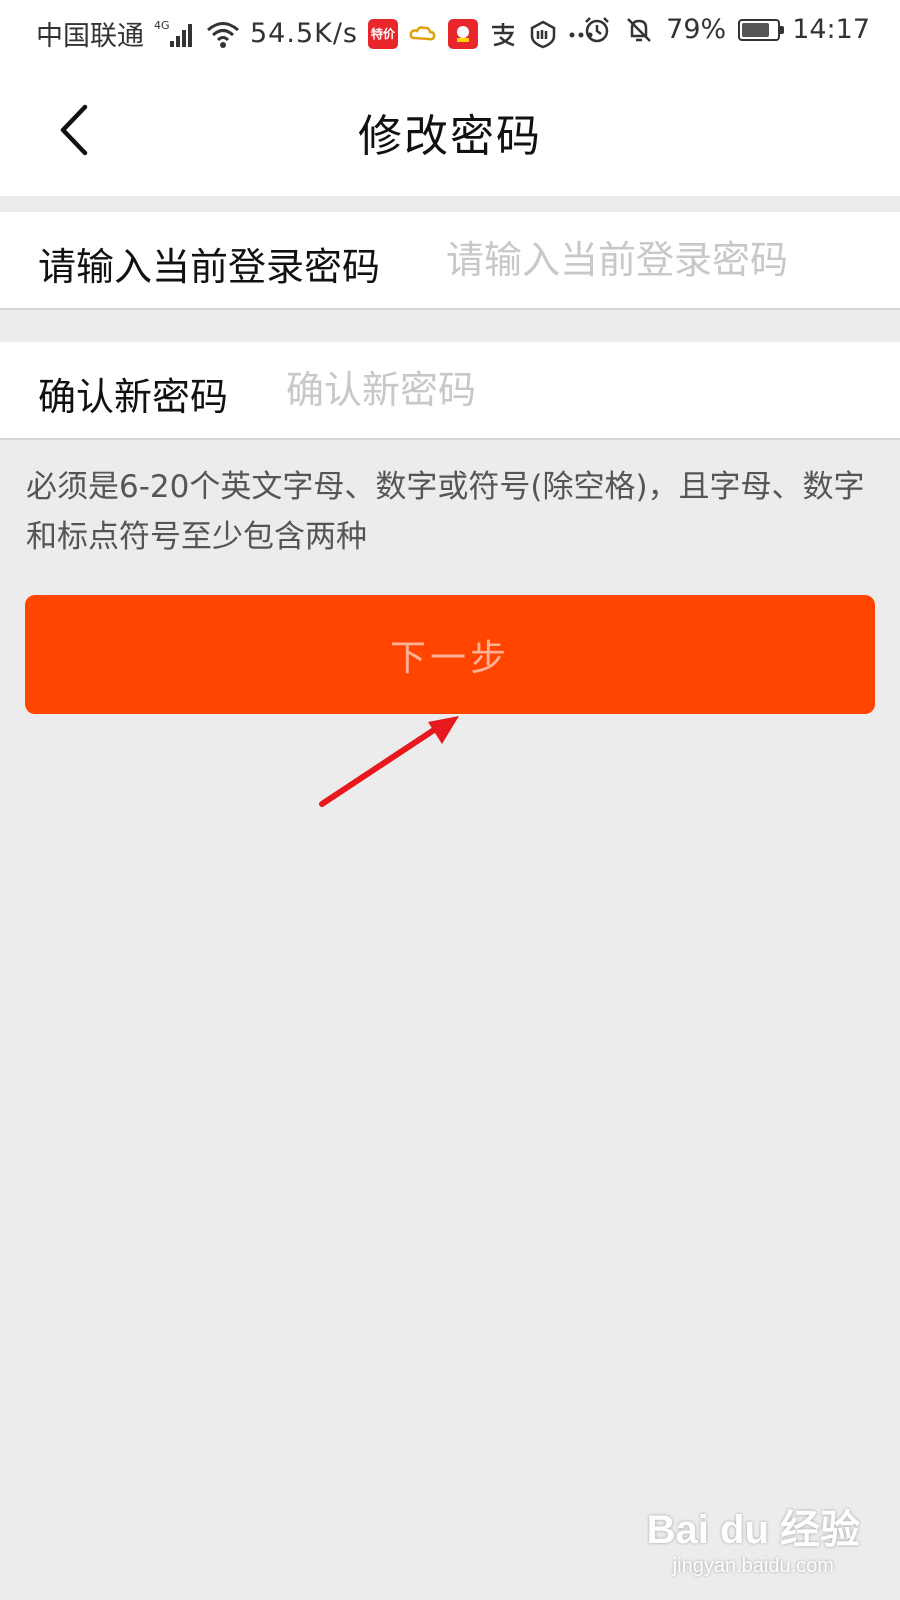 Image resolution: width=900 pixels, height=1600 pixels. I want to click on status-bar-left: 中国联通 4G 54.5K/s 特价, so click(315, 33).